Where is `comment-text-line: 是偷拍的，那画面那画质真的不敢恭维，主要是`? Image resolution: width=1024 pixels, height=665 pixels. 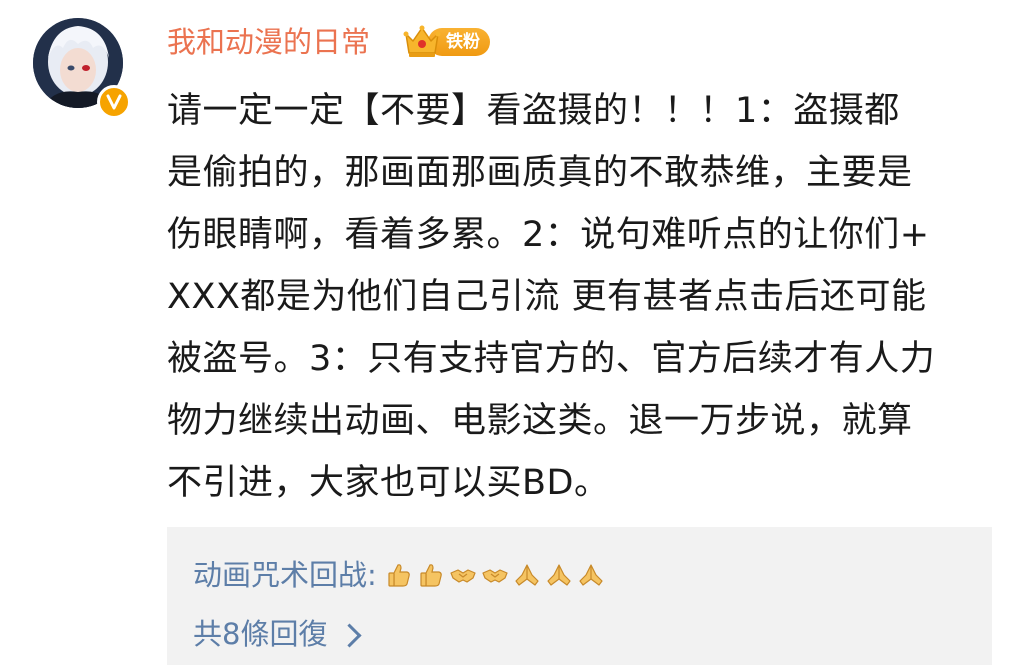 comment-text-line: 是偷拍的，那画面那画质真的不敢恭维，主要是 is located at coordinates (540, 173).